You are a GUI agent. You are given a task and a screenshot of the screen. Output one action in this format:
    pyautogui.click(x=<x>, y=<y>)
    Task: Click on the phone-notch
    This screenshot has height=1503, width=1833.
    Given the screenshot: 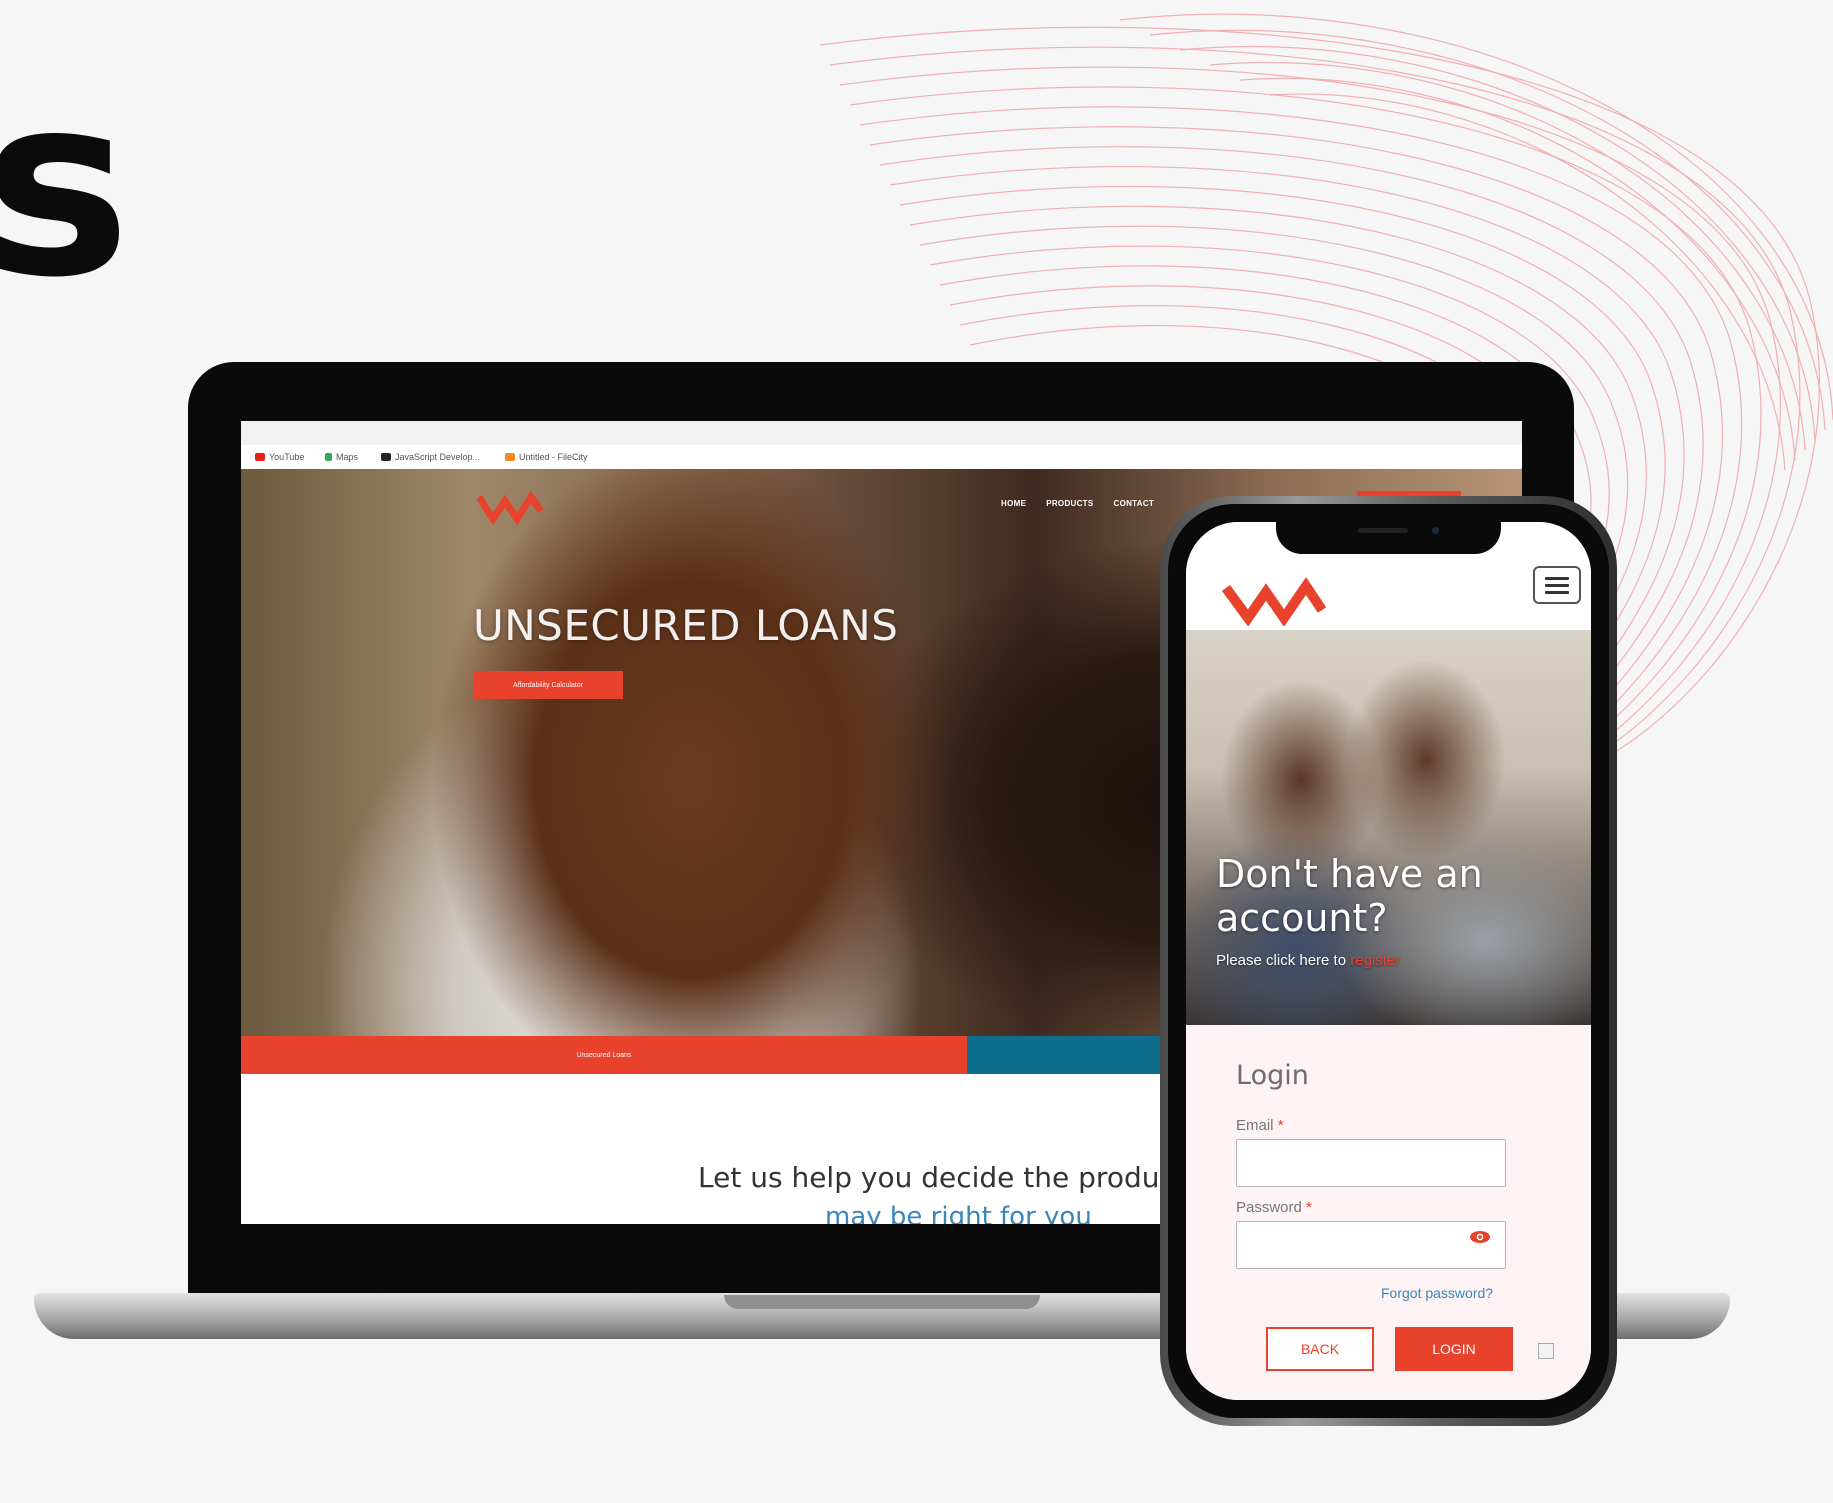 What is the action you would take?
    pyautogui.click(x=1388, y=537)
    